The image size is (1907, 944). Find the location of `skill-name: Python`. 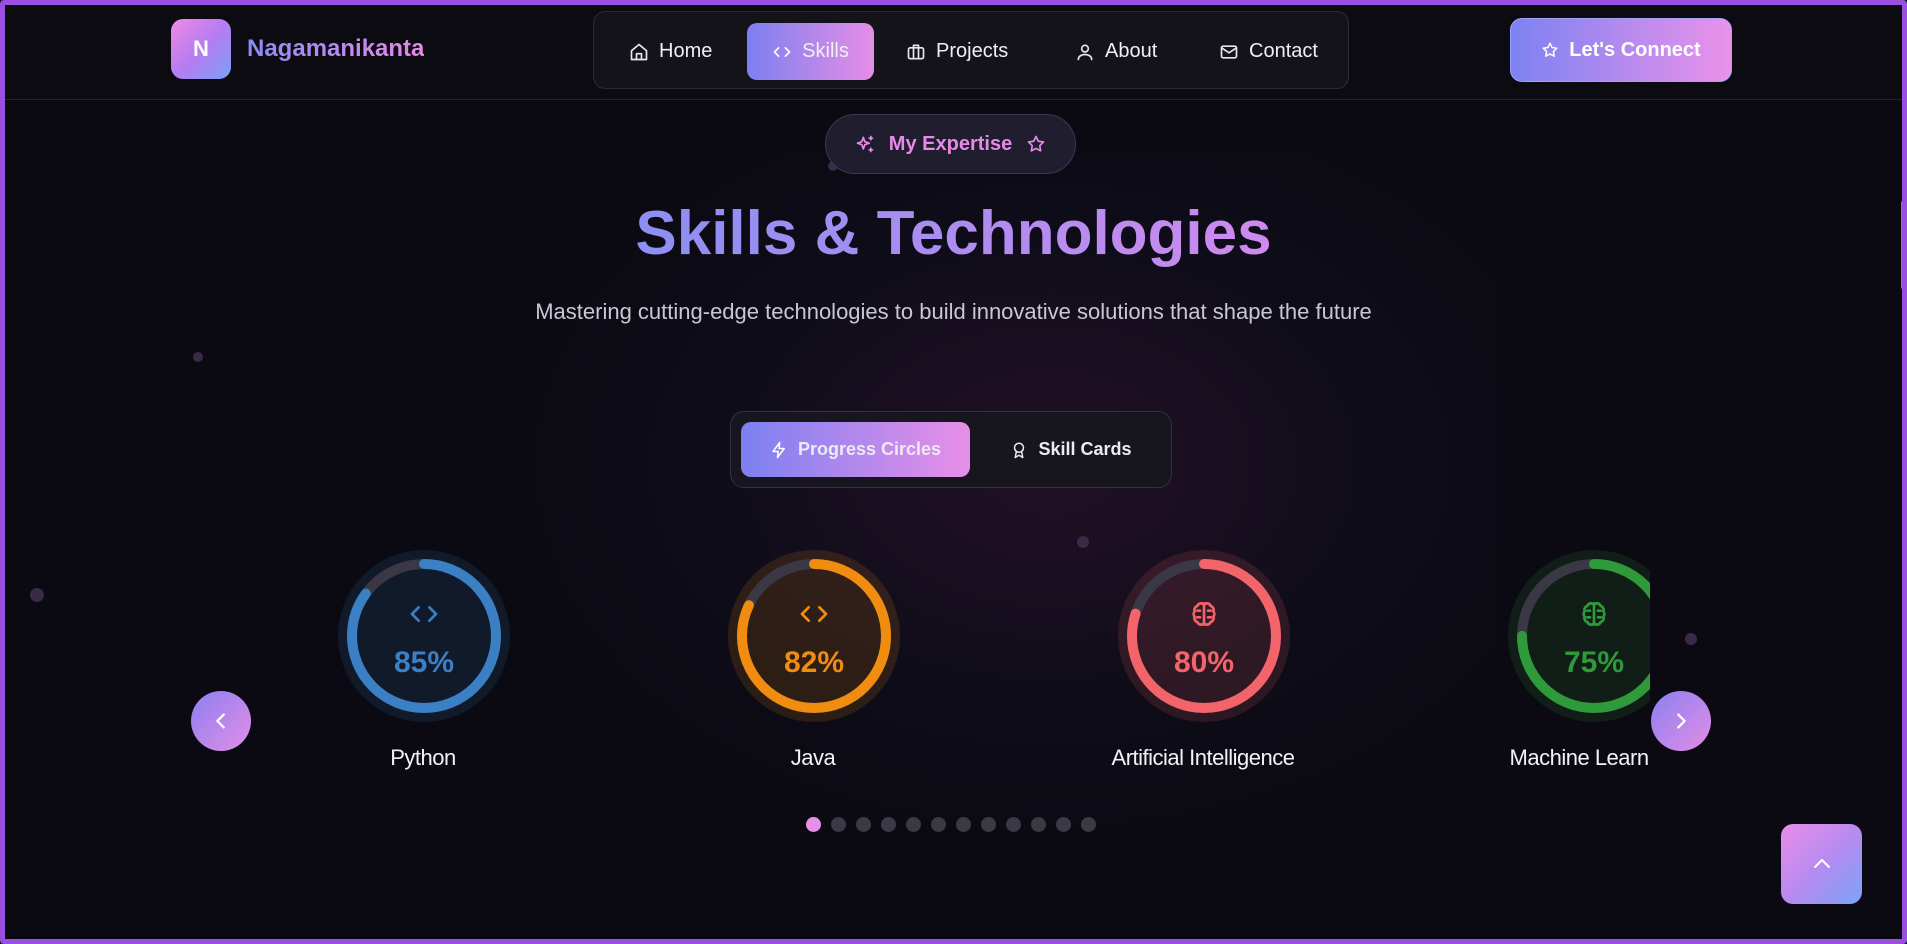

skill-name: Python is located at coordinates (423, 757).